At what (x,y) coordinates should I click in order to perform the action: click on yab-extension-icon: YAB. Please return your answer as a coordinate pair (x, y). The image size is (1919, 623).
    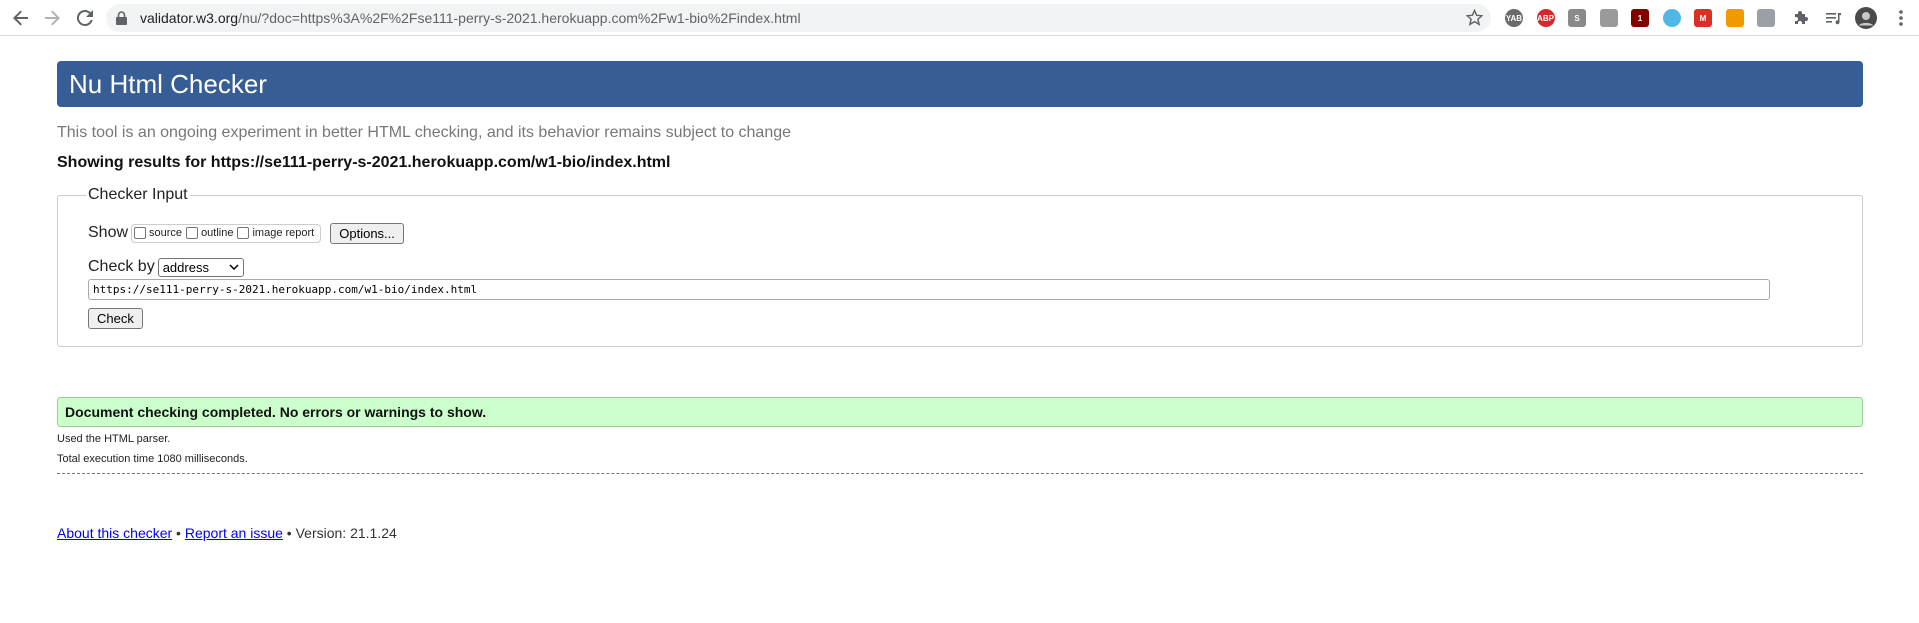
    Looking at the image, I should click on (1514, 18).